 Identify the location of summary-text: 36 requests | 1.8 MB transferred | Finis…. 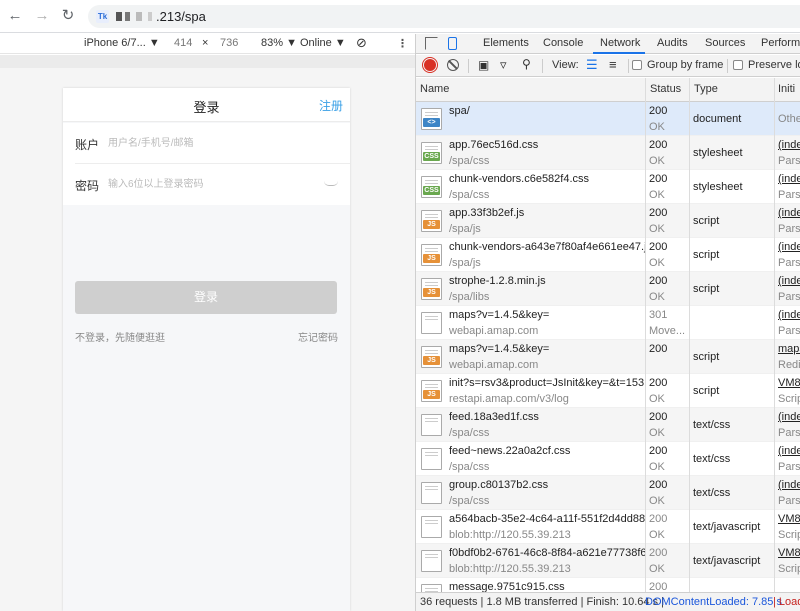
(542, 602).